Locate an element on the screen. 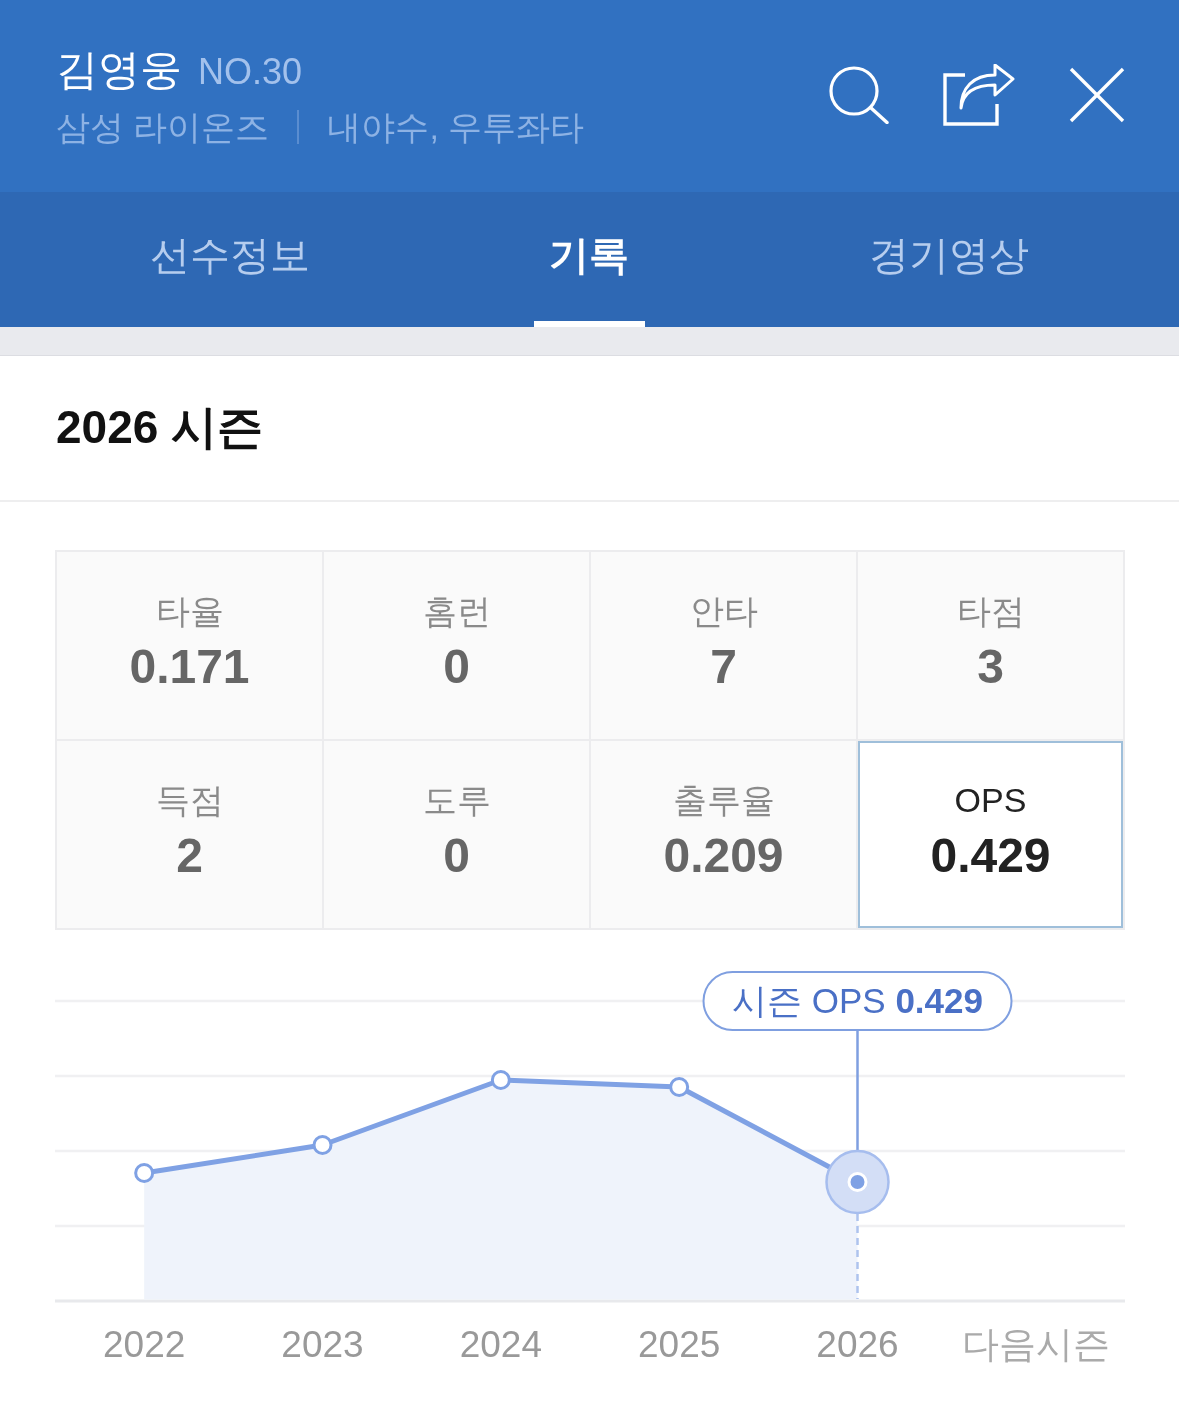  season-title: 2026 시즌 is located at coordinates (160, 427).